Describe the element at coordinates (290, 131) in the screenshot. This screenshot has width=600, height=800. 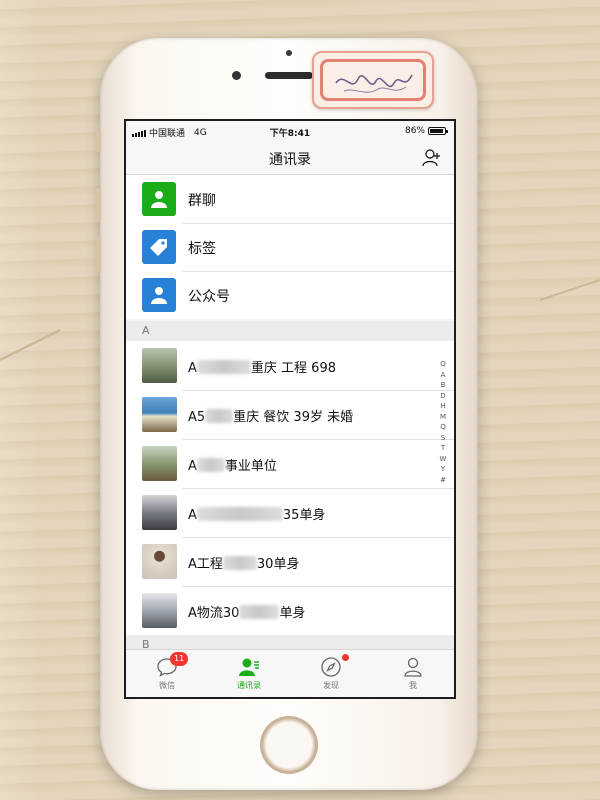
I see `status-bar: 中国联通 4G 下午8:41 86%` at that location.